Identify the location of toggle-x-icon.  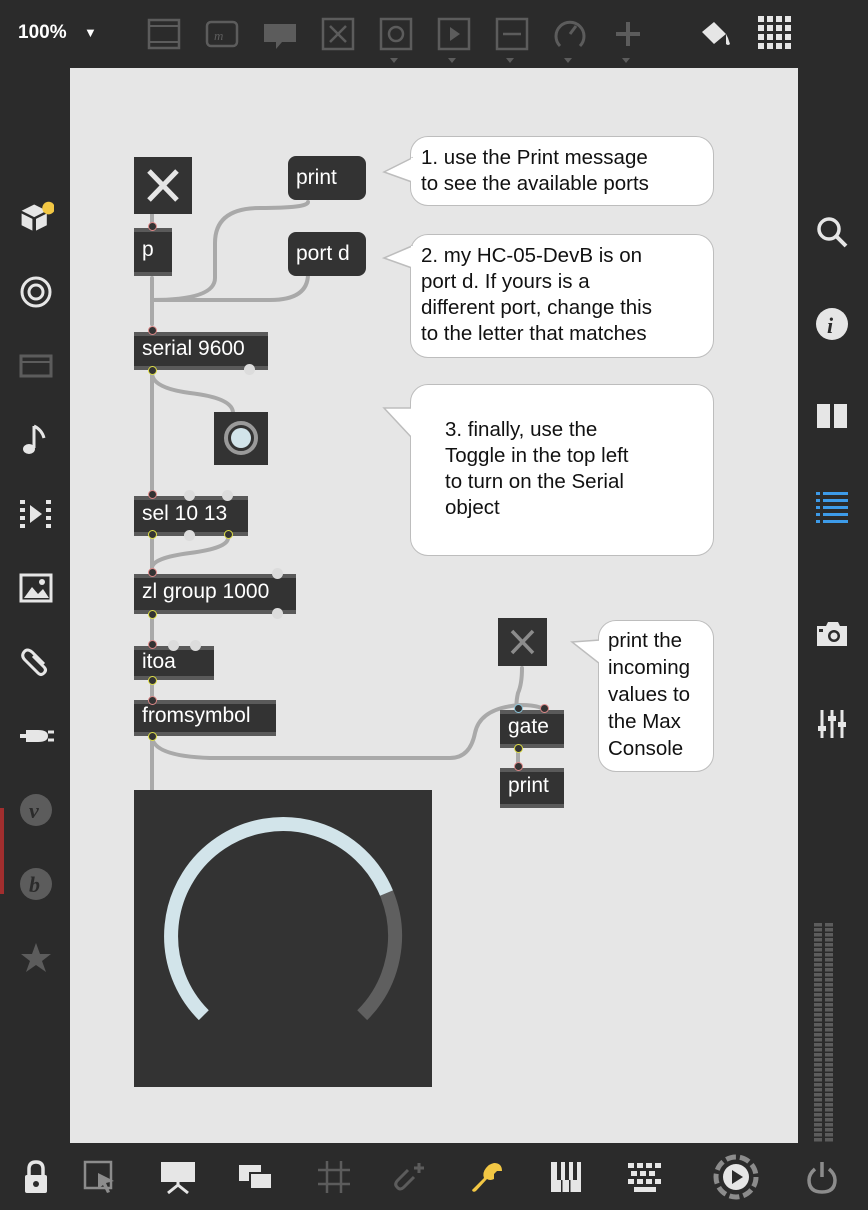
(163, 185).